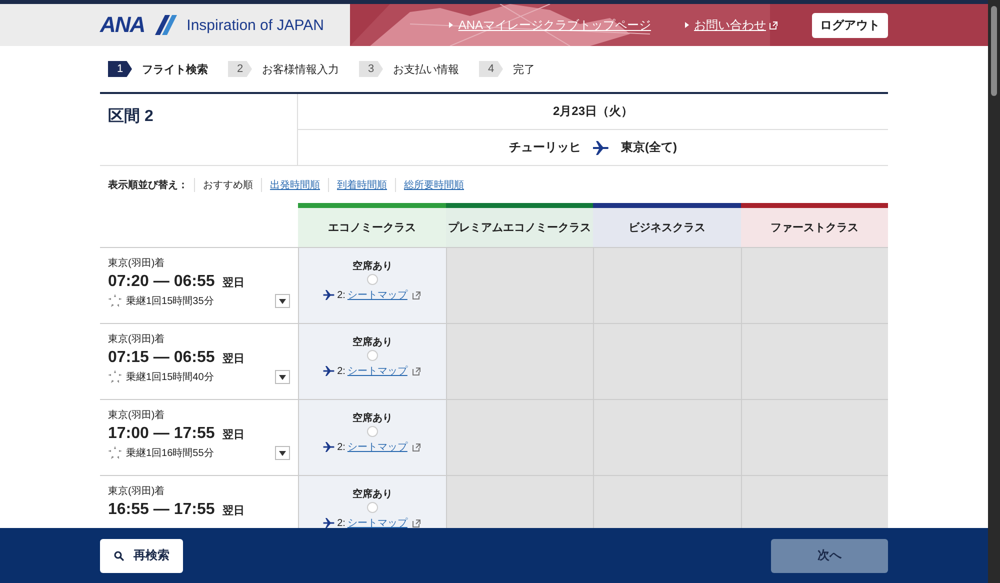  I want to click on sort-link: 出発時間順, so click(295, 185).